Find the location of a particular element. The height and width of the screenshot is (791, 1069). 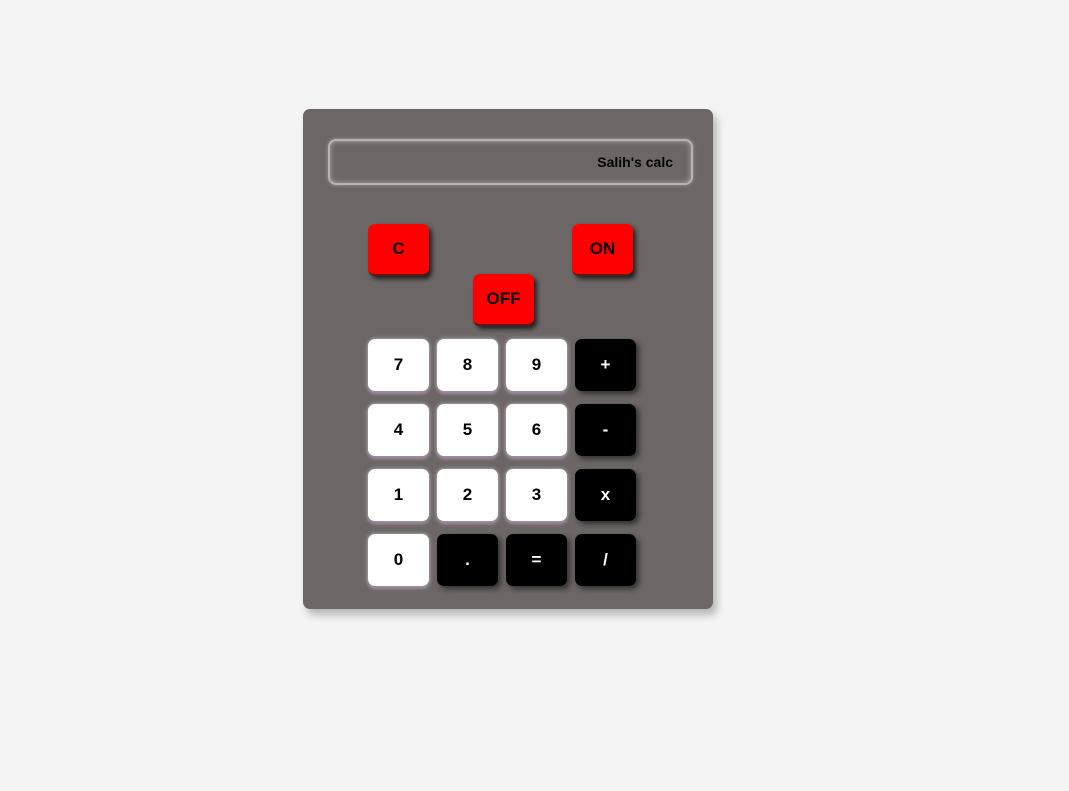

plus-button: + is located at coordinates (605, 365).